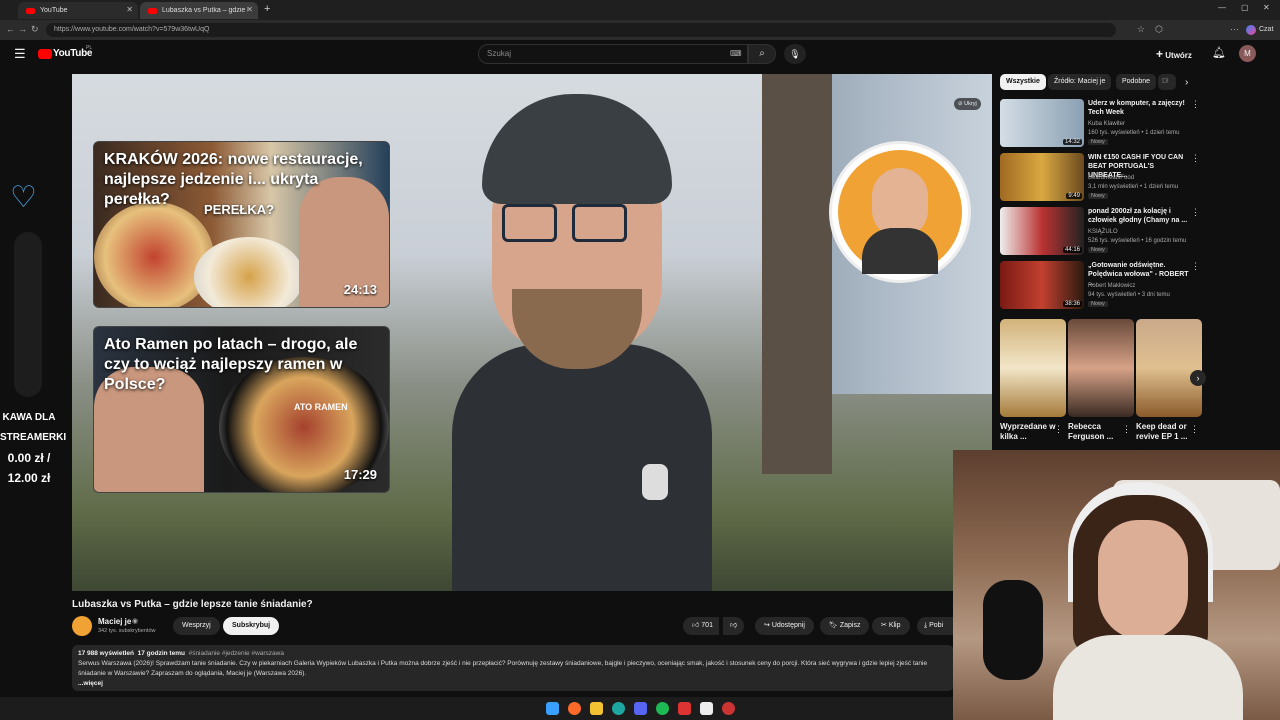 The width and height of the screenshot is (1280, 720). Describe the element at coordinates (1245, 7) in the screenshot. I see `maximize-icon: ▢` at that location.